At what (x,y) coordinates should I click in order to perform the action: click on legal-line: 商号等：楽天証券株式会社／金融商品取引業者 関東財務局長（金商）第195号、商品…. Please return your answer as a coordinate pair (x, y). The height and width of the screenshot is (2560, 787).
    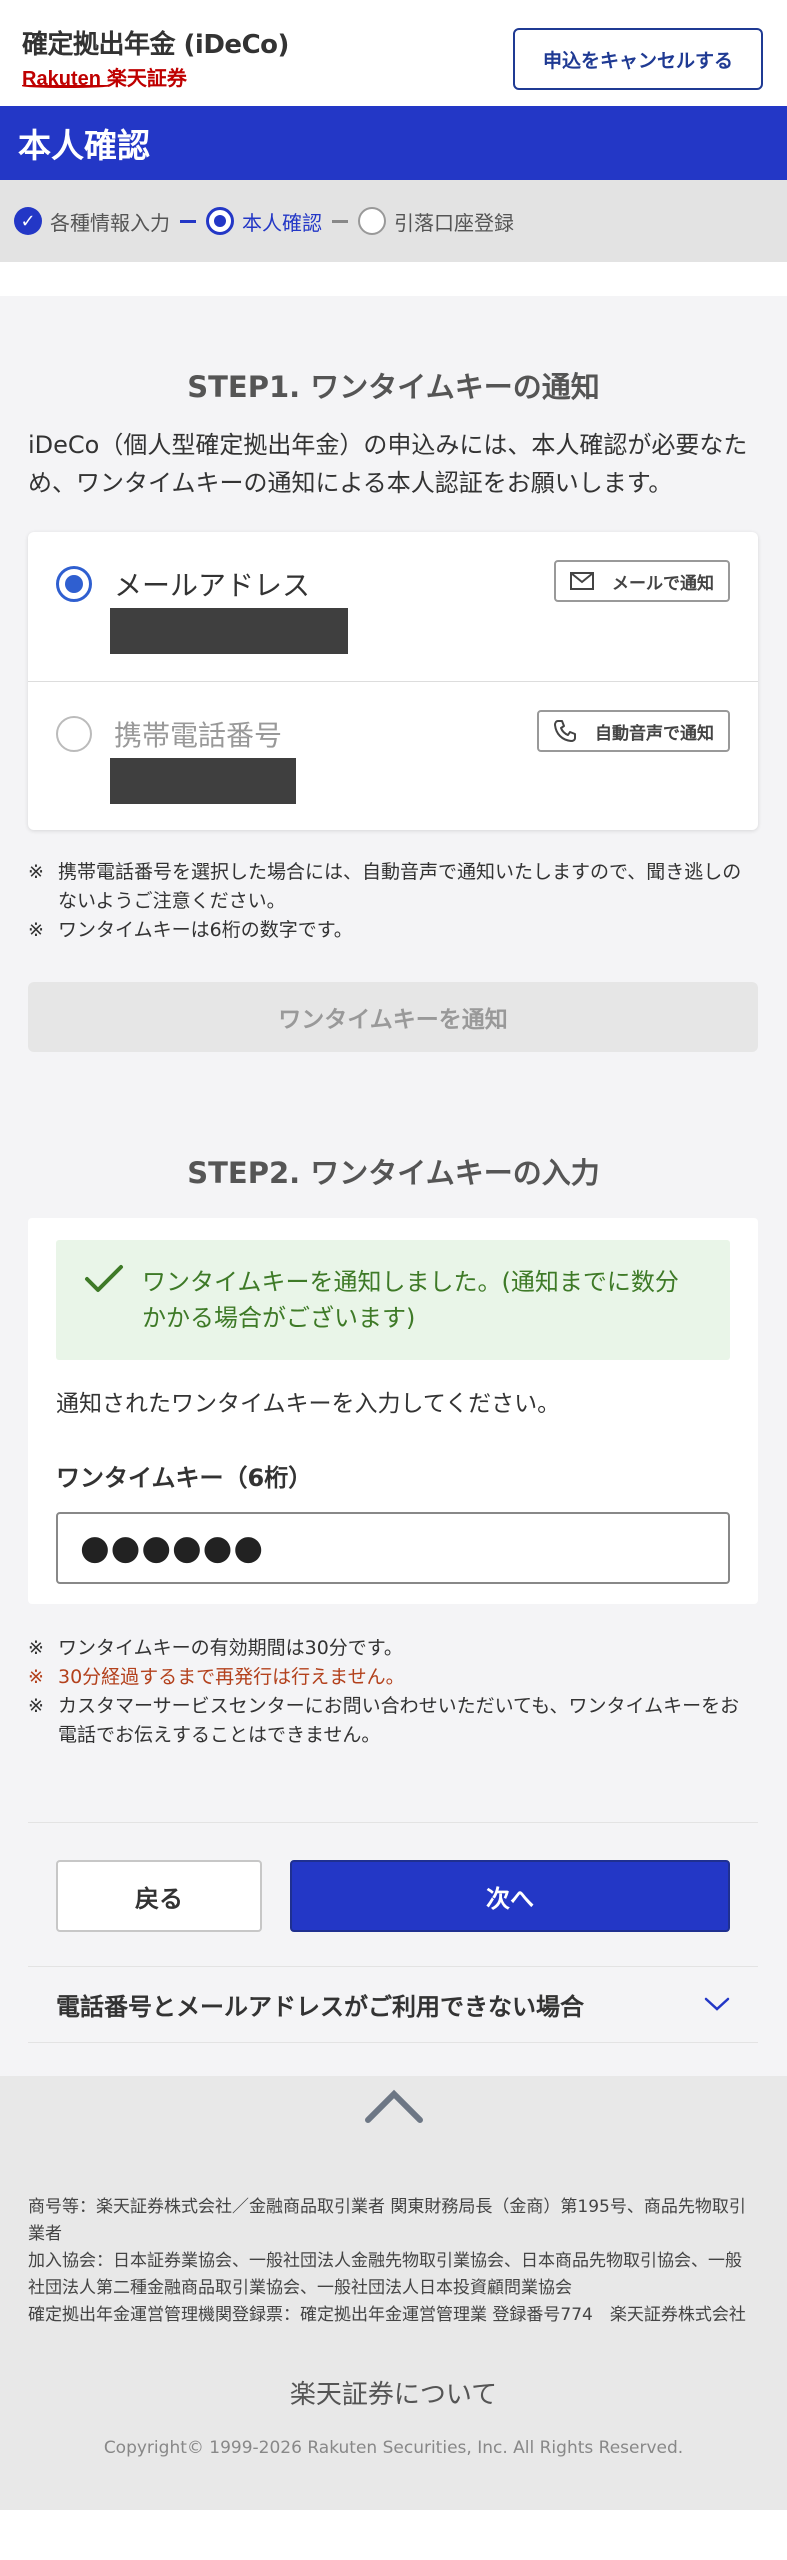
    Looking at the image, I should click on (387, 2220).